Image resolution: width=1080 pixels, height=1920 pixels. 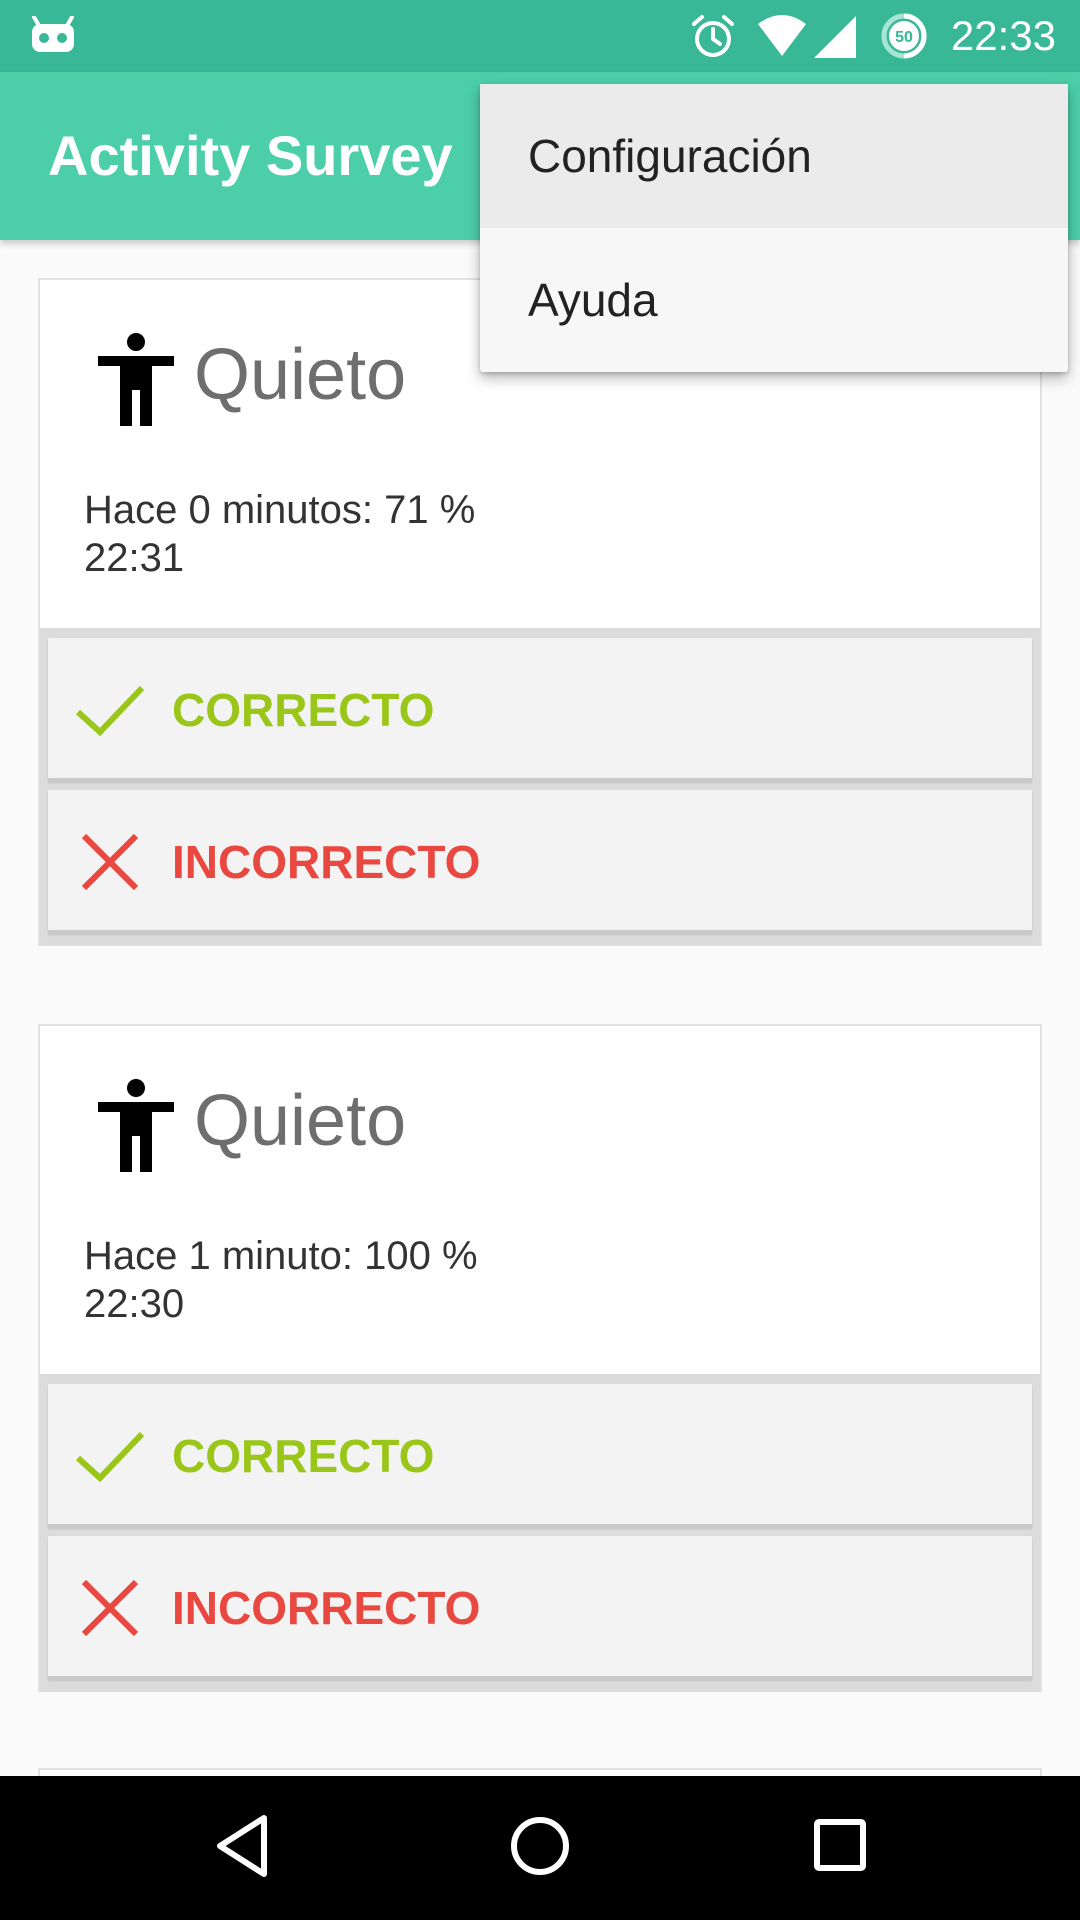 I want to click on activity-time: 22:31, so click(x=134, y=558).